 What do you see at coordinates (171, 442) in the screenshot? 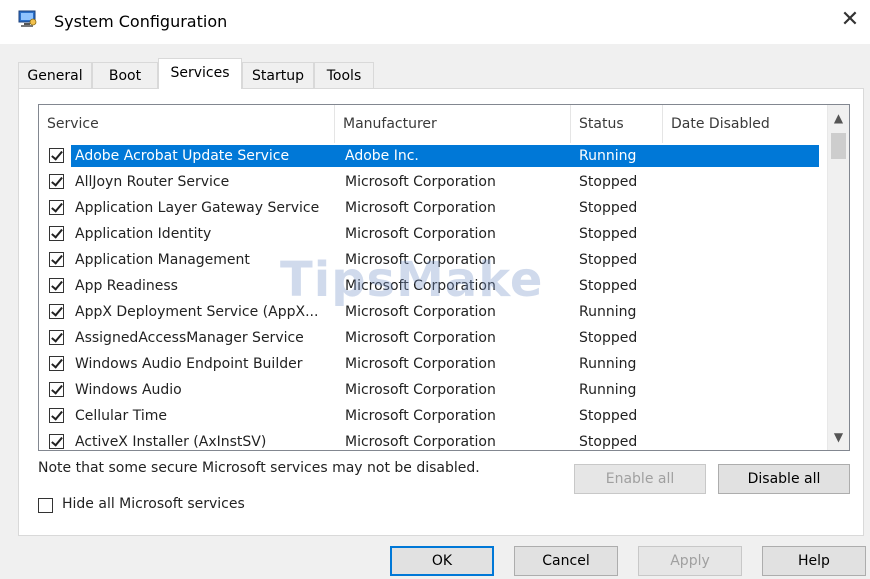
I see `service-name: ActiveX Installer (AxInstSV)` at bounding box center [171, 442].